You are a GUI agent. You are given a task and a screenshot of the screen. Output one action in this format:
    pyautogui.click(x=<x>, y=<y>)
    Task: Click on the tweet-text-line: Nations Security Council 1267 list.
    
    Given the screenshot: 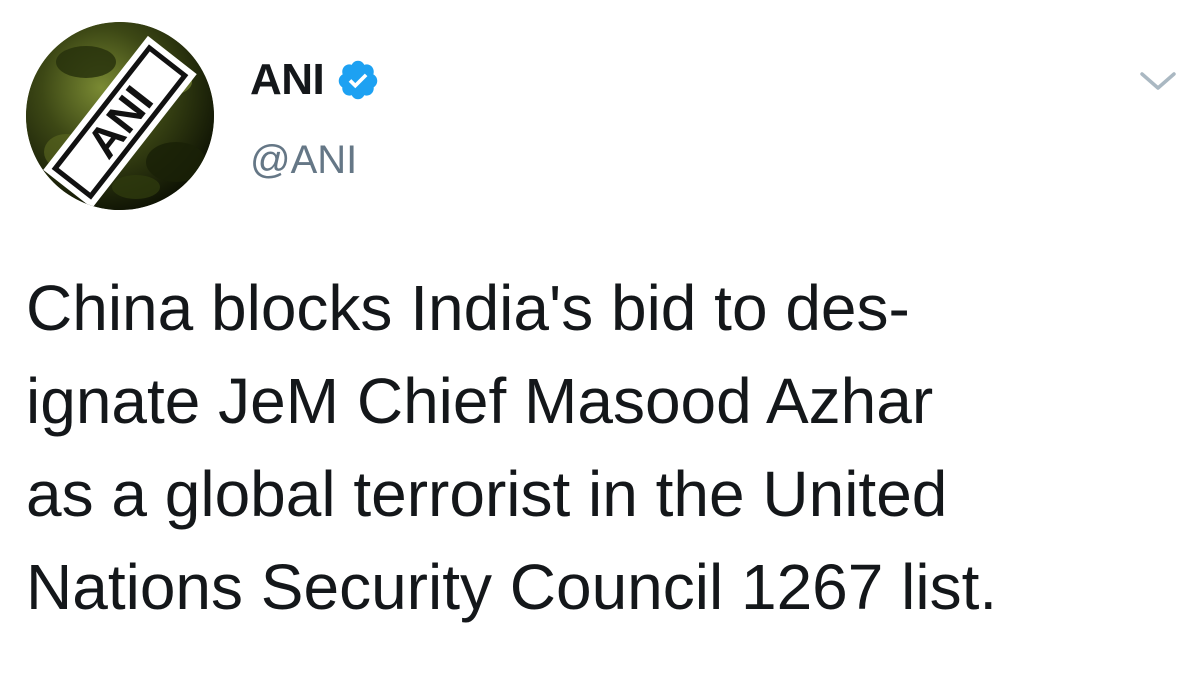 What is the action you would take?
    pyautogui.click(x=512, y=587)
    